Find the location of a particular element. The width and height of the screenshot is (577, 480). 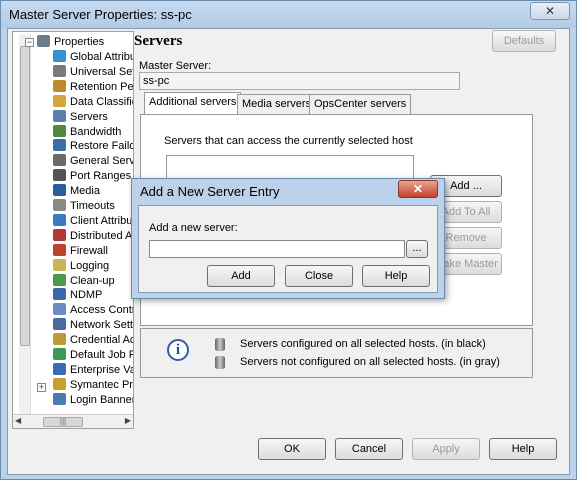

tree-item: Servers is located at coordinates (80, 117).